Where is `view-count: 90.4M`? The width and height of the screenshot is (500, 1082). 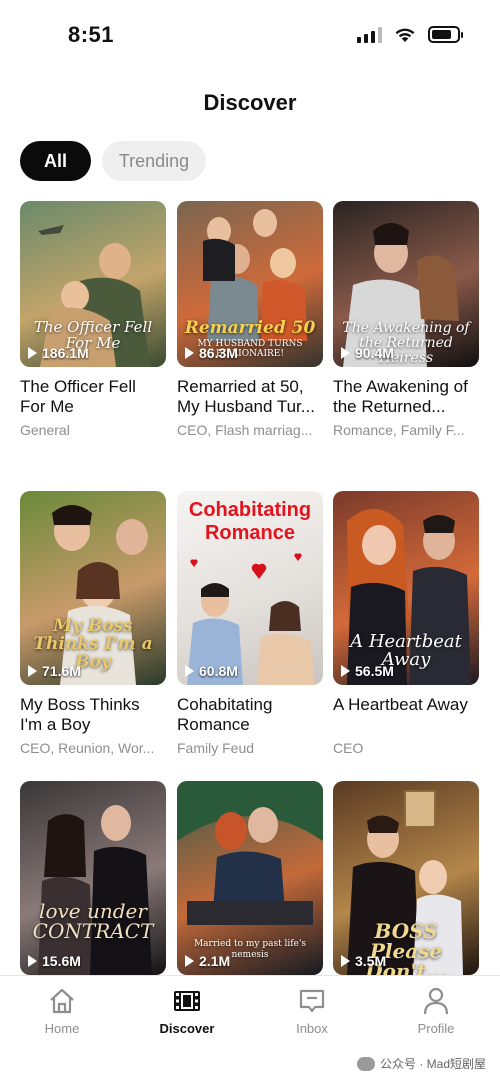
view-count: 90.4M is located at coordinates (367, 353).